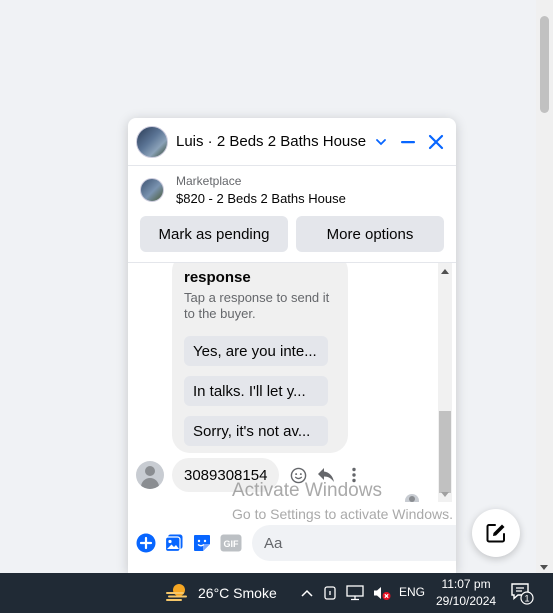  I want to click on listing-label: Marketplace, so click(209, 181).